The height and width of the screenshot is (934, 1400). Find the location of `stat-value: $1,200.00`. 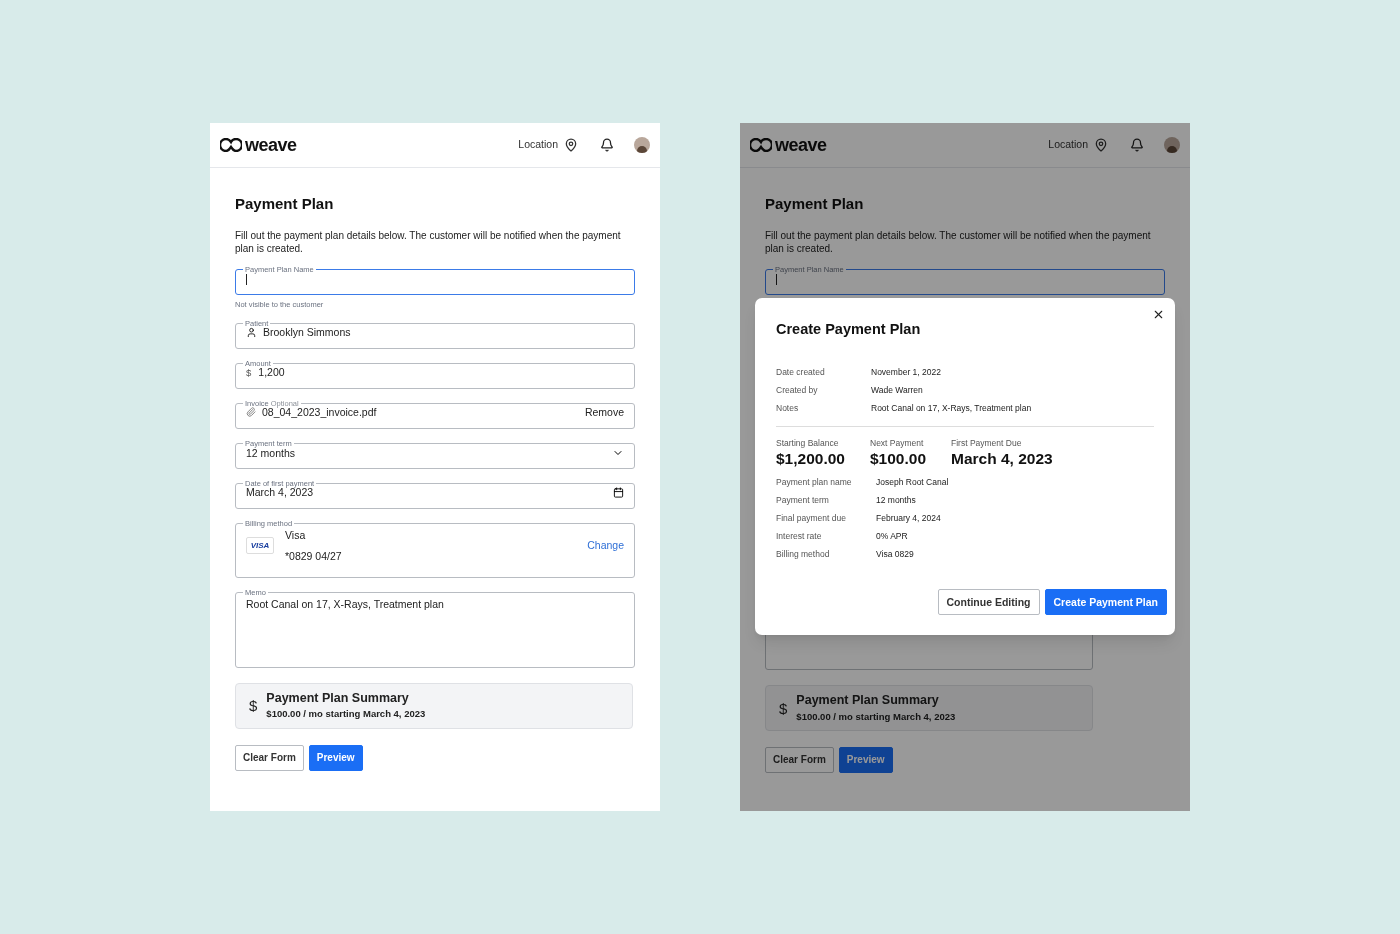

stat-value: $1,200.00 is located at coordinates (811, 459).